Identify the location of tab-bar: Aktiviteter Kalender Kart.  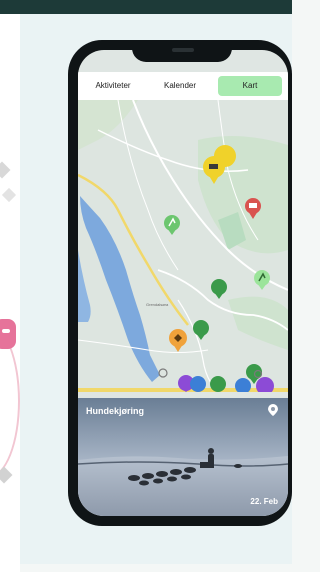
(183, 86).